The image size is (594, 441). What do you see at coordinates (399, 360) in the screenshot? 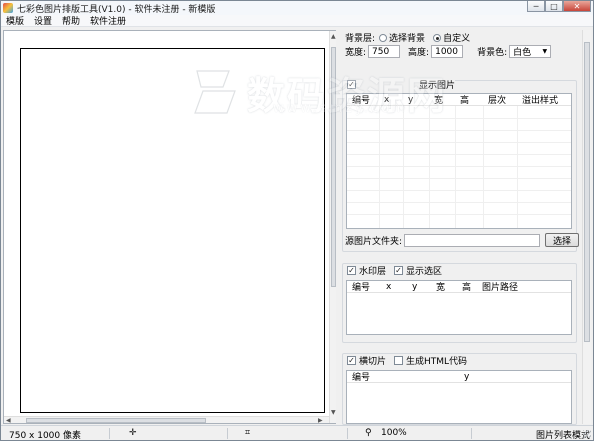
I see `generate-html-checkbox` at bounding box center [399, 360].